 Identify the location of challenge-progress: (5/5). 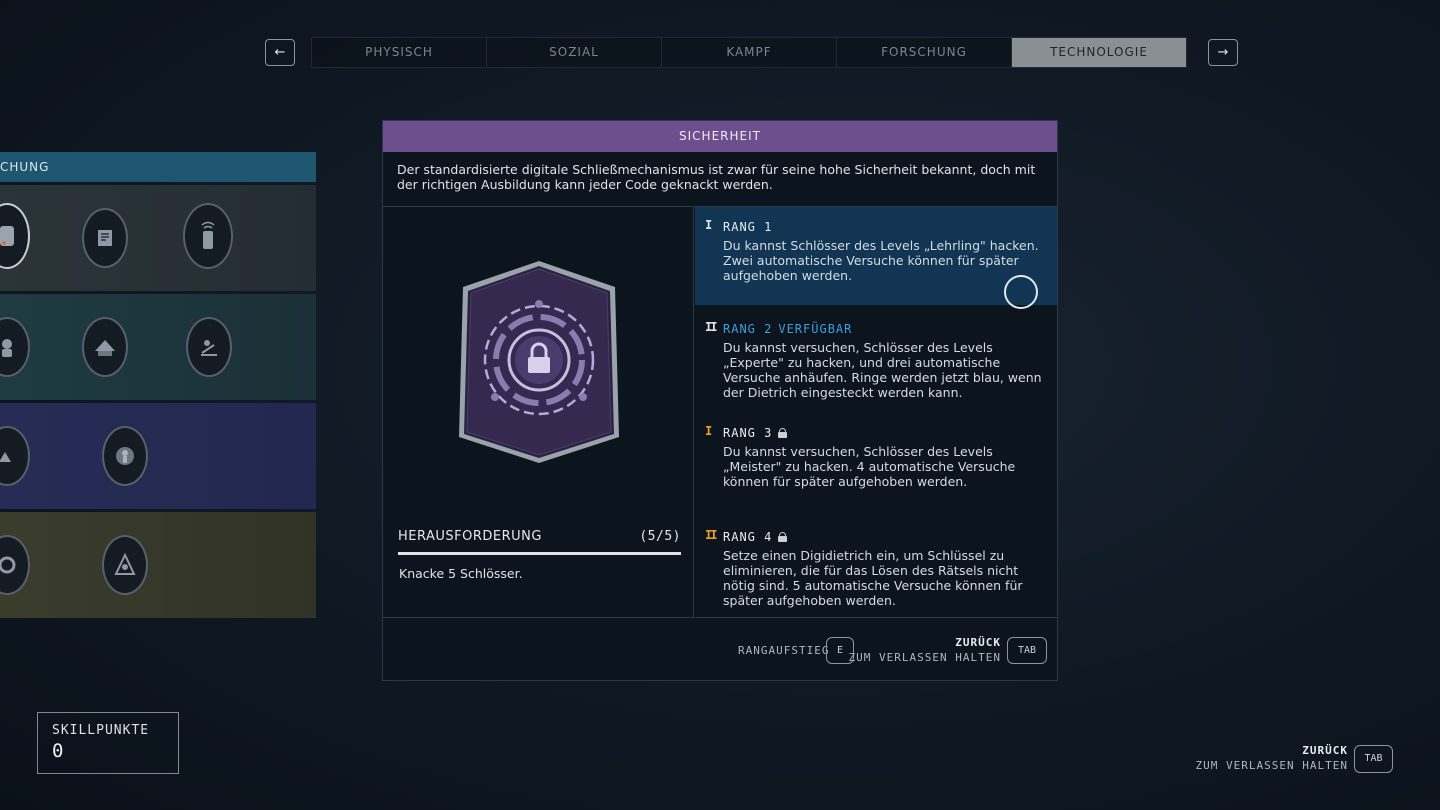
(660, 536).